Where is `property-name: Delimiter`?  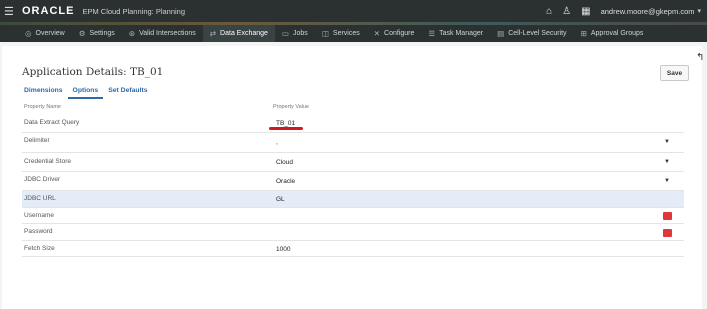
property-name: Delimiter is located at coordinates (37, 140).